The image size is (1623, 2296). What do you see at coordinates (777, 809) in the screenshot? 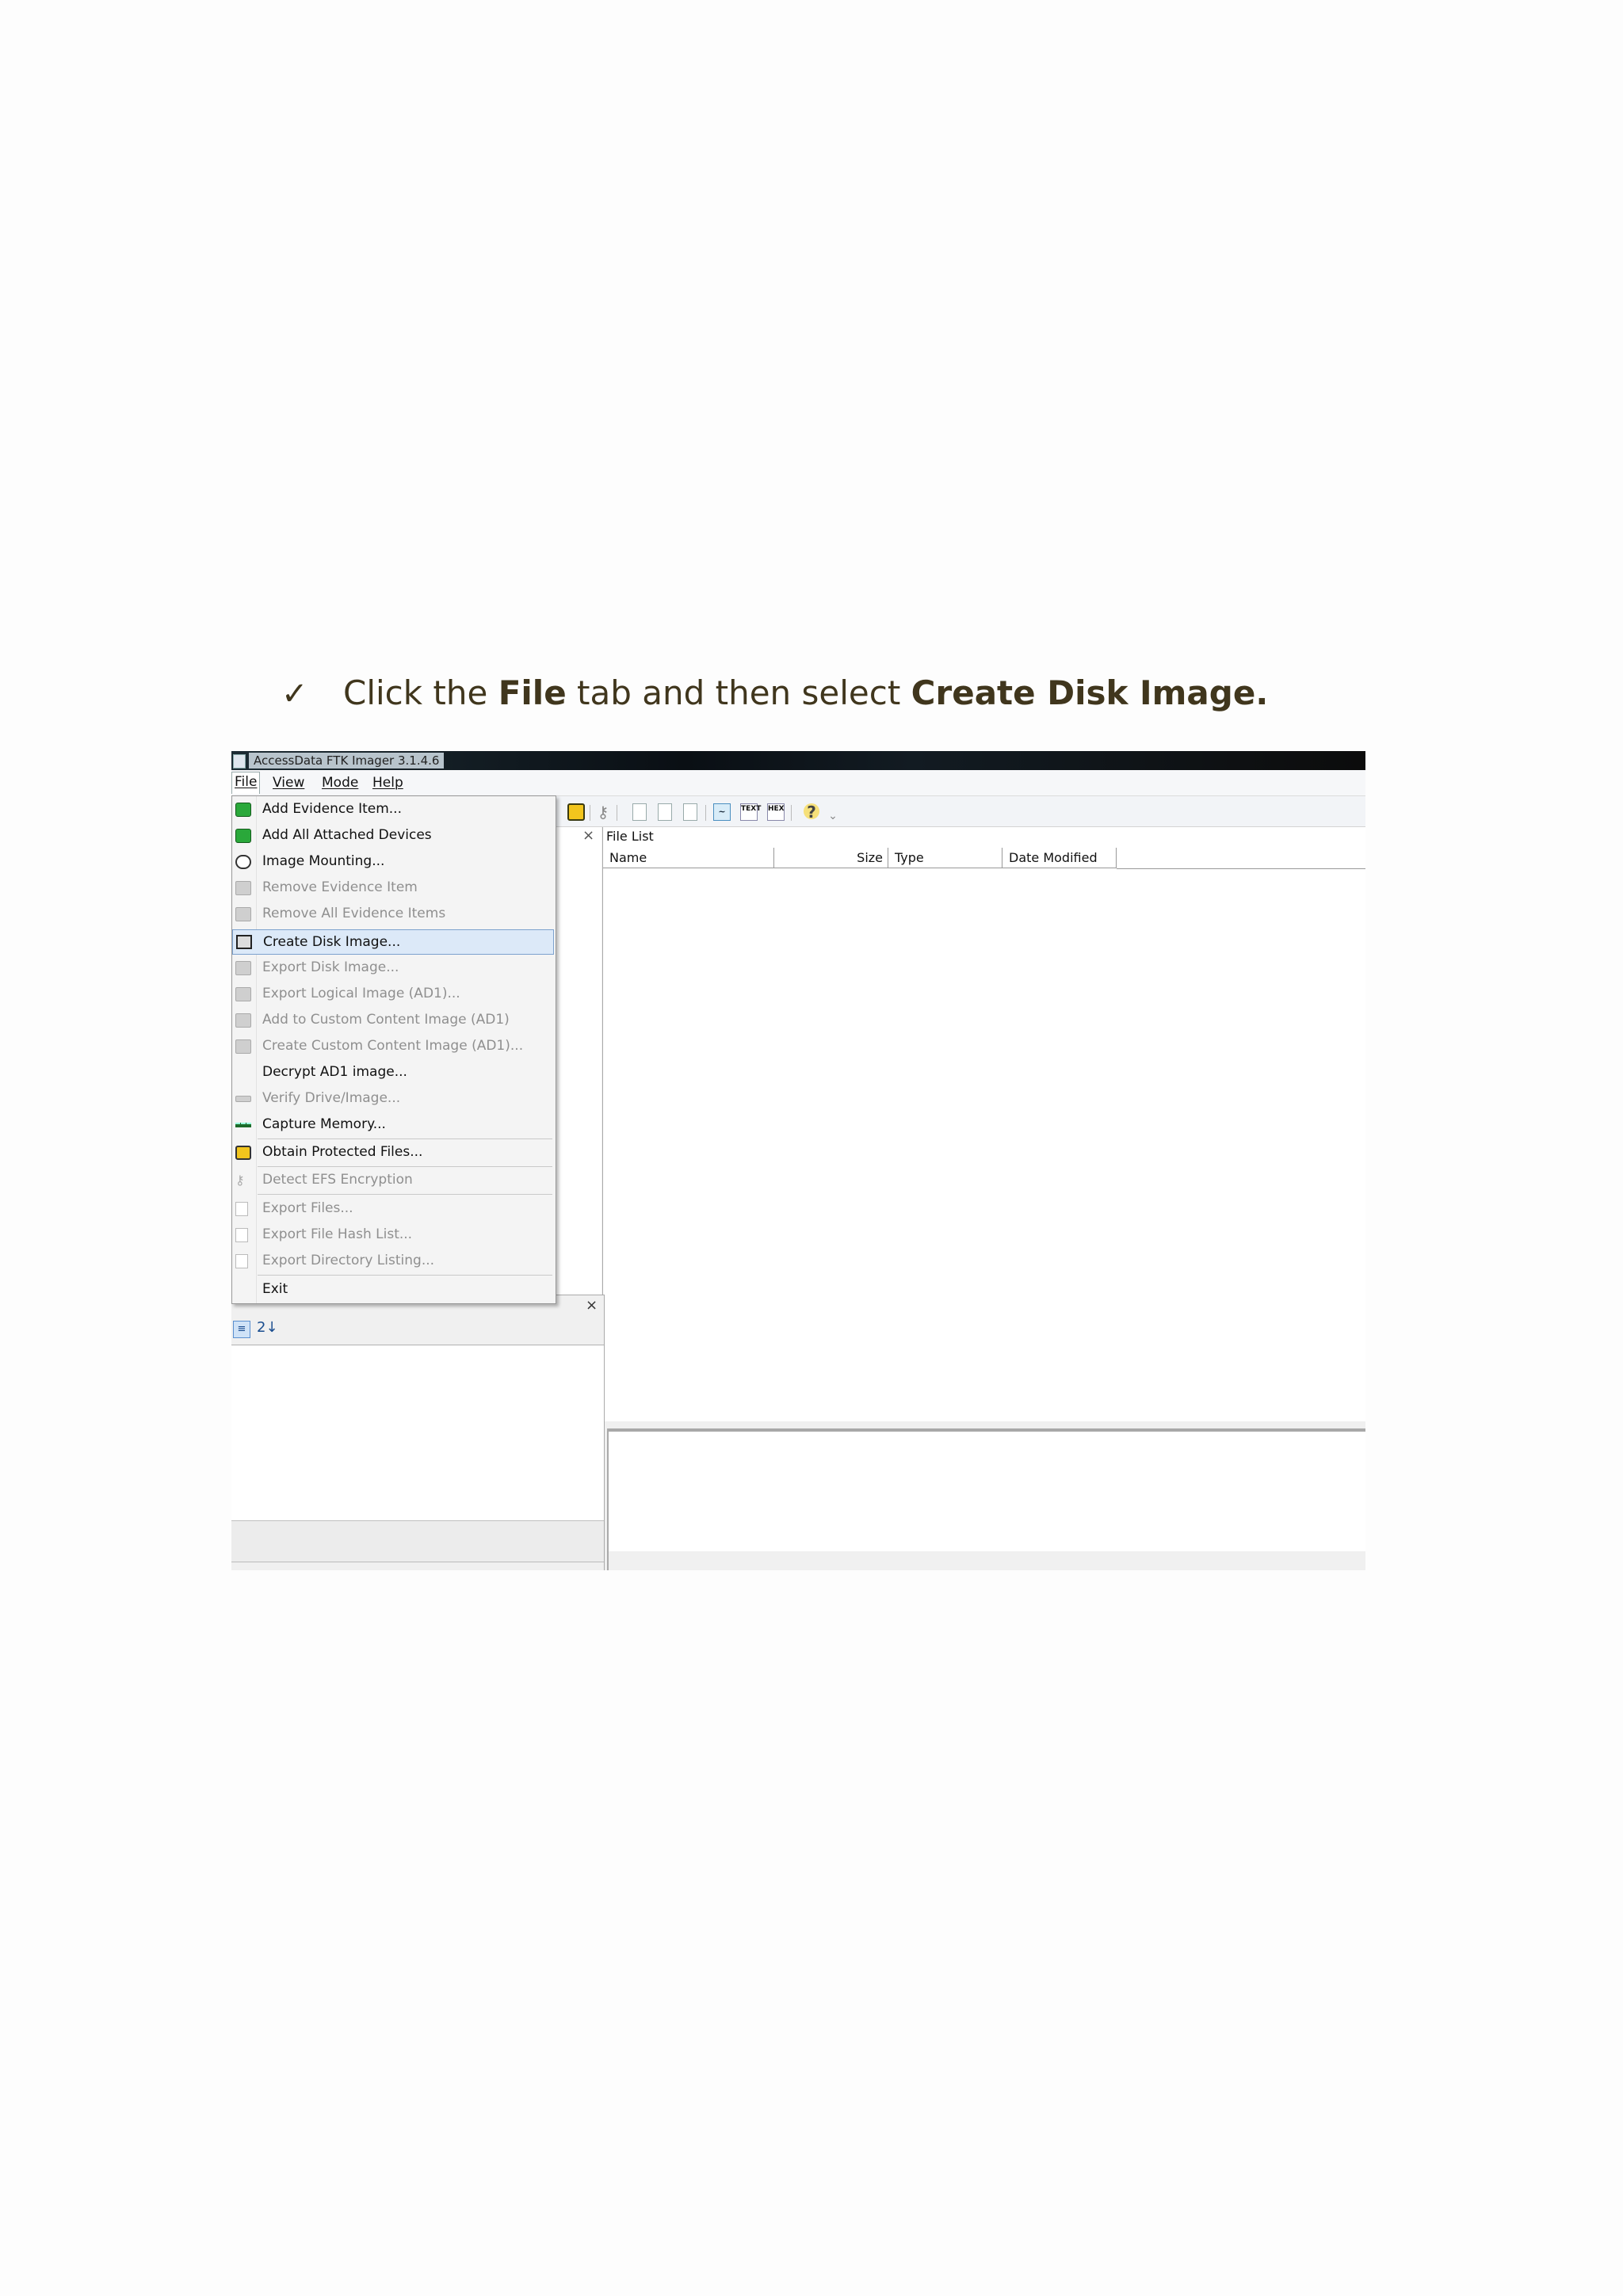
I see `hex-view-label: HEX` at bounding box center [777, 809].